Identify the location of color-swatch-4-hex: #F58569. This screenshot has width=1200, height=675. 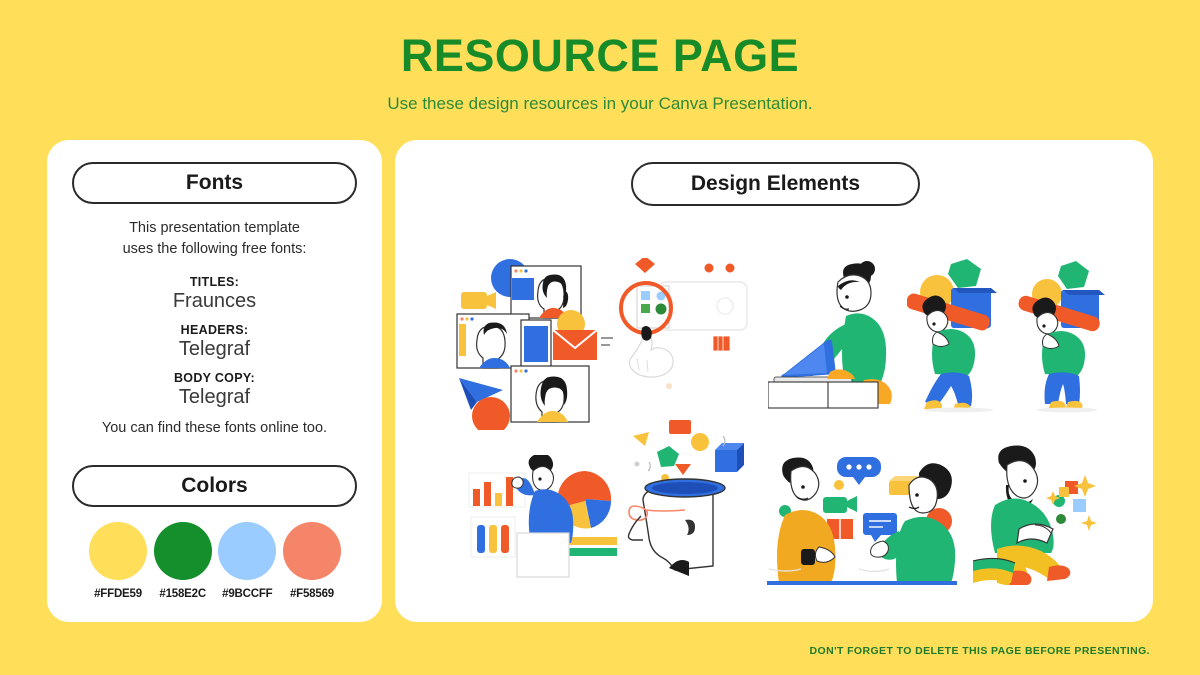
(311, 594).